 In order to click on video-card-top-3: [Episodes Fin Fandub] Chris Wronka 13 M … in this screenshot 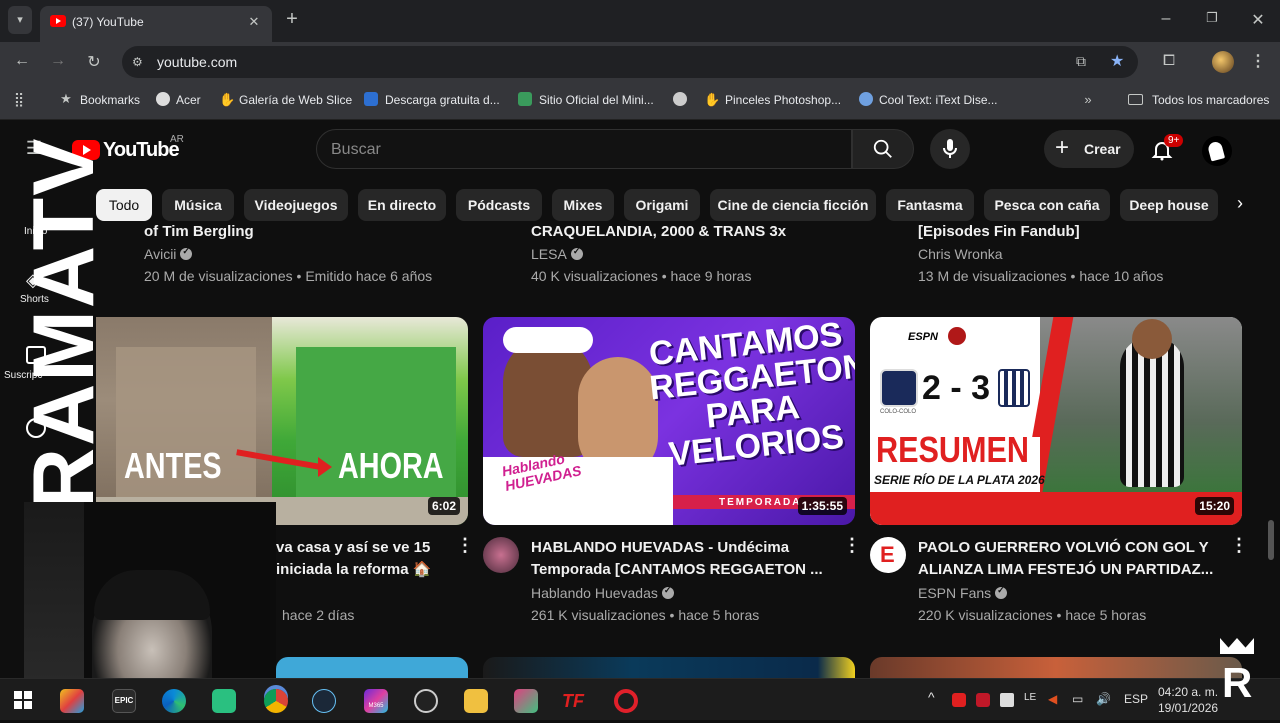, I will do `click(1083, 259)`.